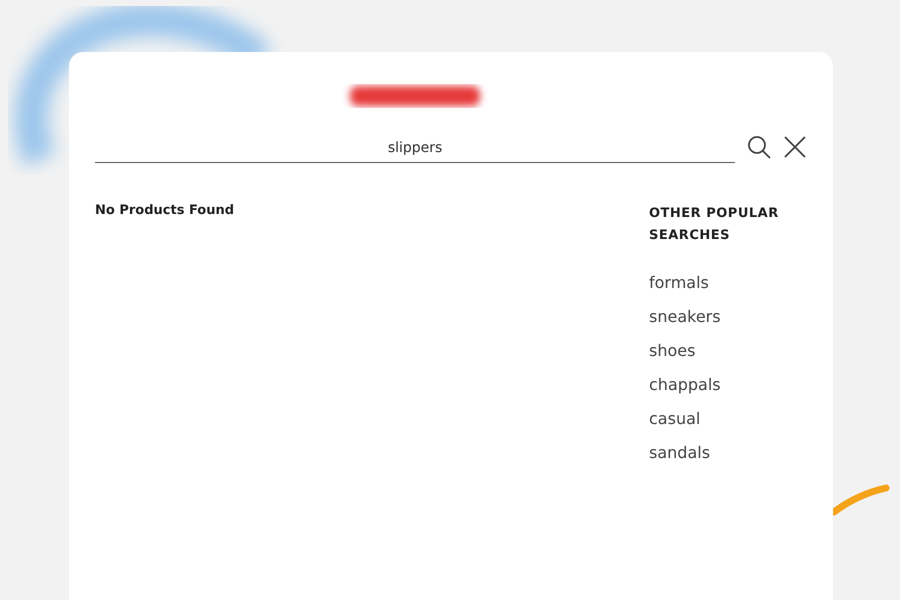  What do you see at coordinates (679, 453) in the screenshot?
I see `popular-search-link: sandals` at bounding box center [679, 453].